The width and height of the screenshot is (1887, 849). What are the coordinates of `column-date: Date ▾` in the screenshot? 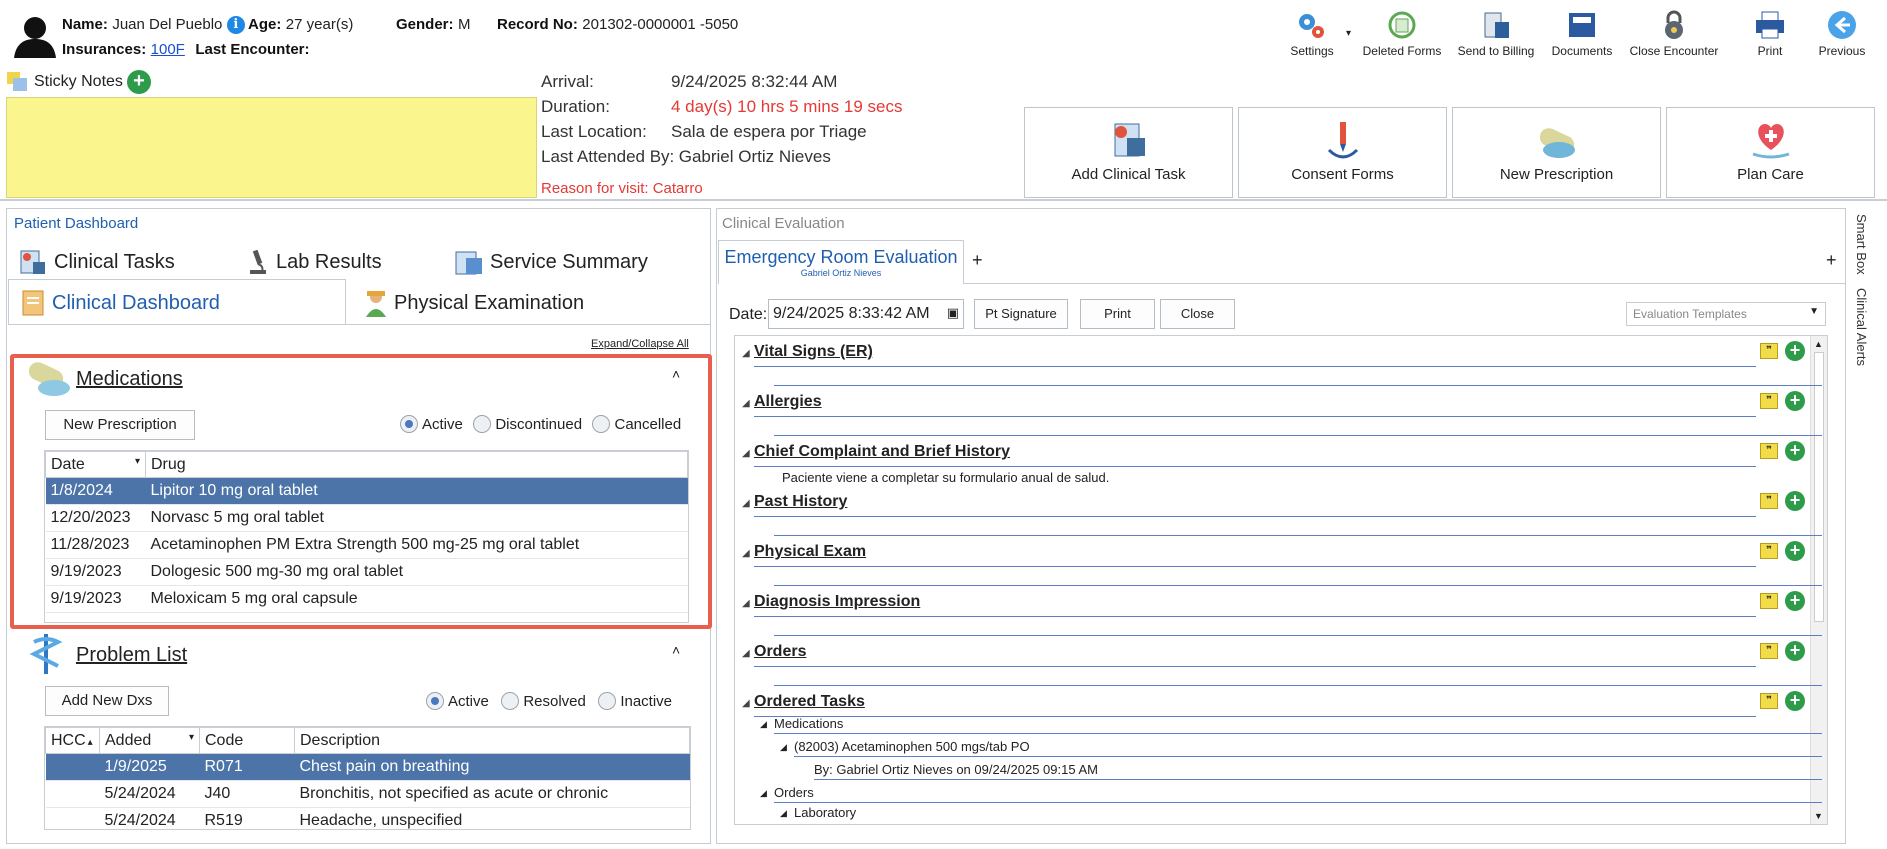 It's located at (95, 464).